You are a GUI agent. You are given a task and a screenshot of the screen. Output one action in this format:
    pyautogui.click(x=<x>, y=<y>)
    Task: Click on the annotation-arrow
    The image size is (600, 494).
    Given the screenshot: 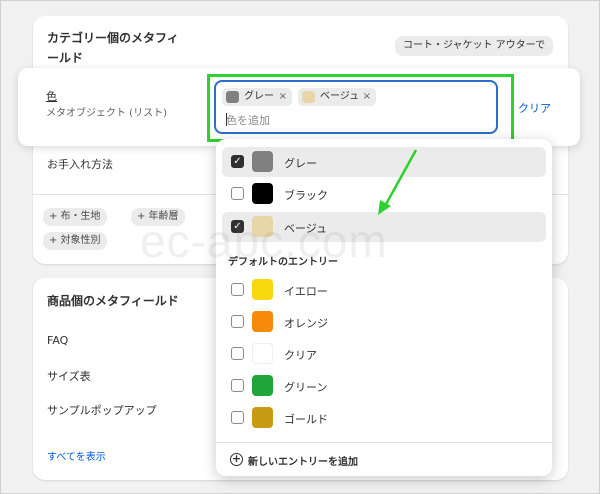 What is the action you would take?
    pyautogui.click(x=398, y=182)
    